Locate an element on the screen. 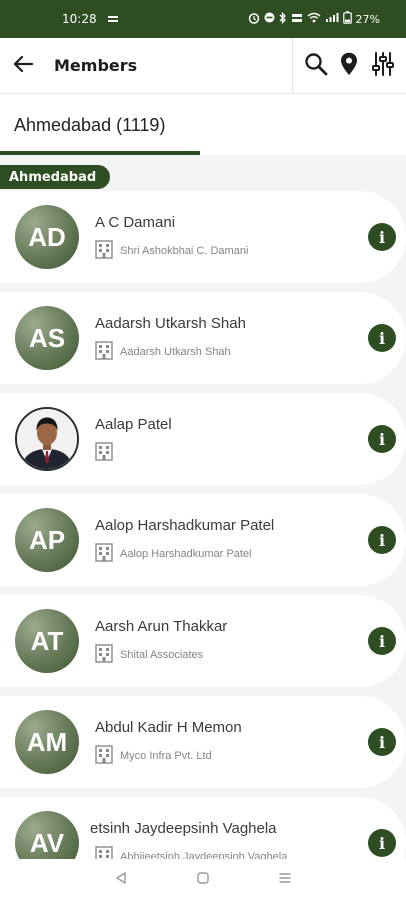 Image resolution: width=406 pixels, height=900 pixels. location-button is located at coordinates (349, 66).